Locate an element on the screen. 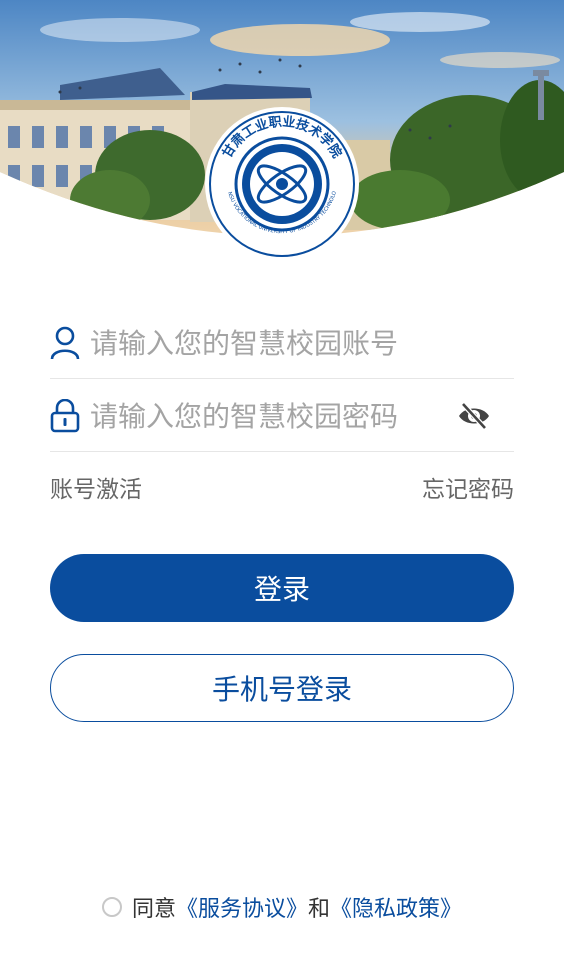 This screenshot has height=970, width=564. service-agreement-link: 《服务协议》 is located at coordinates (242, 907).